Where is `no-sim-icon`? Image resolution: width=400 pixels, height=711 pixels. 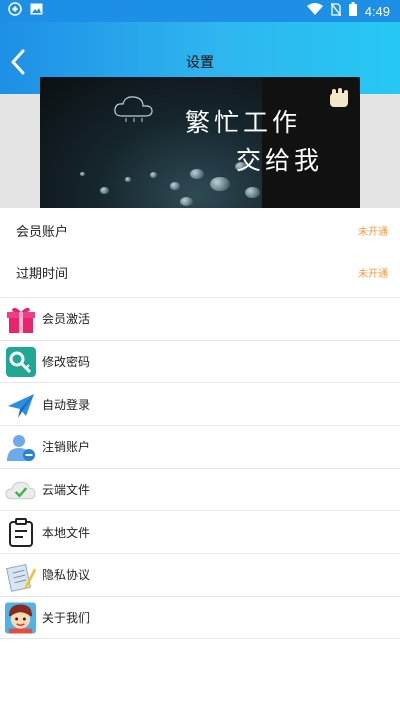 no-sim-icon is located at coordinates (336, 11).